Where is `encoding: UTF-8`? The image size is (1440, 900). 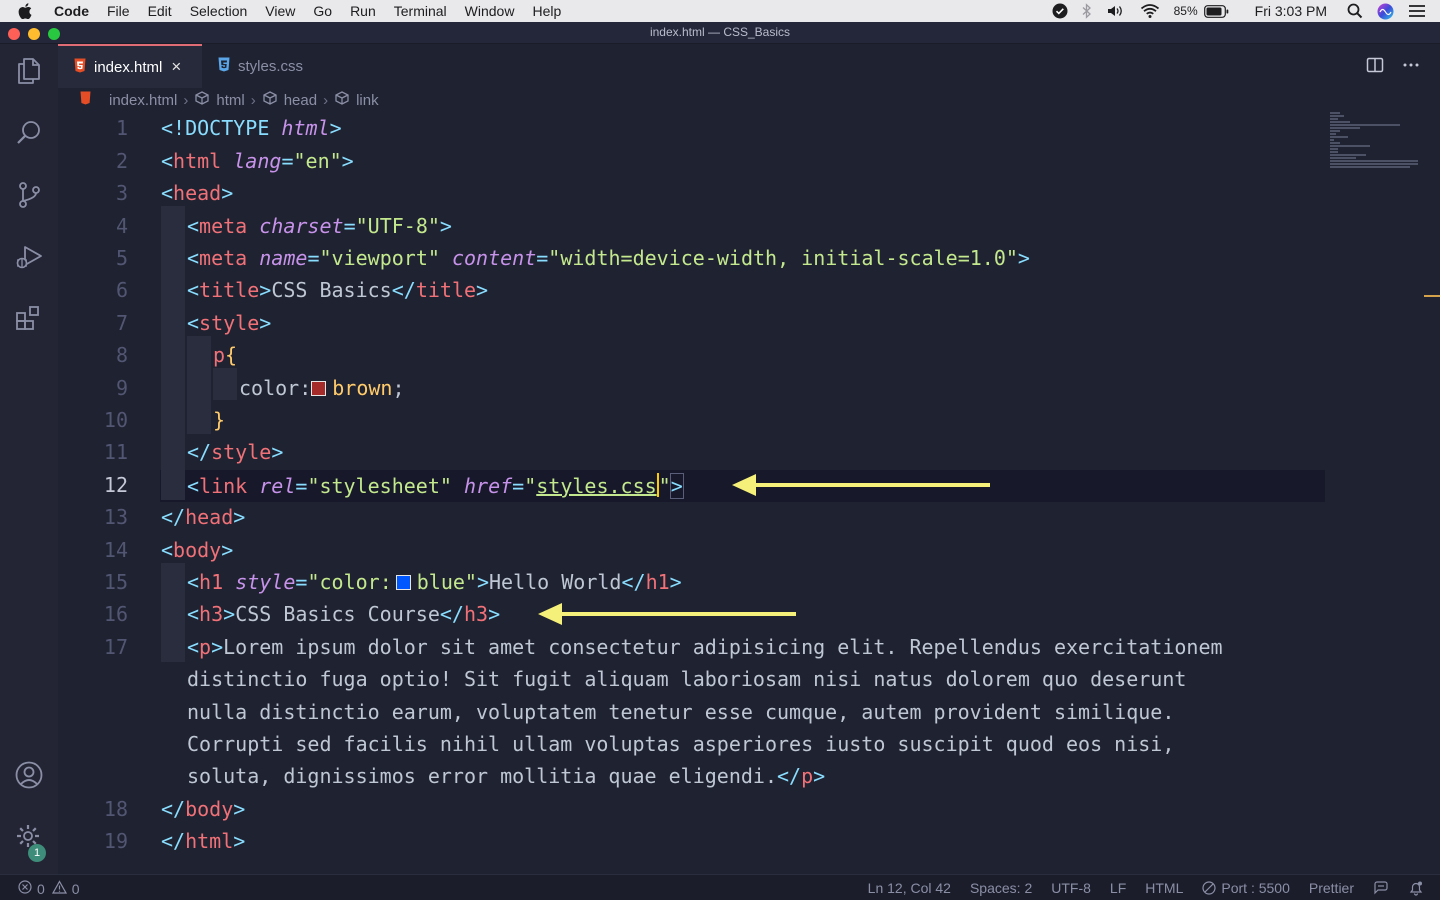 encoding: UTF-8 is located at coordinates (1071, 888).